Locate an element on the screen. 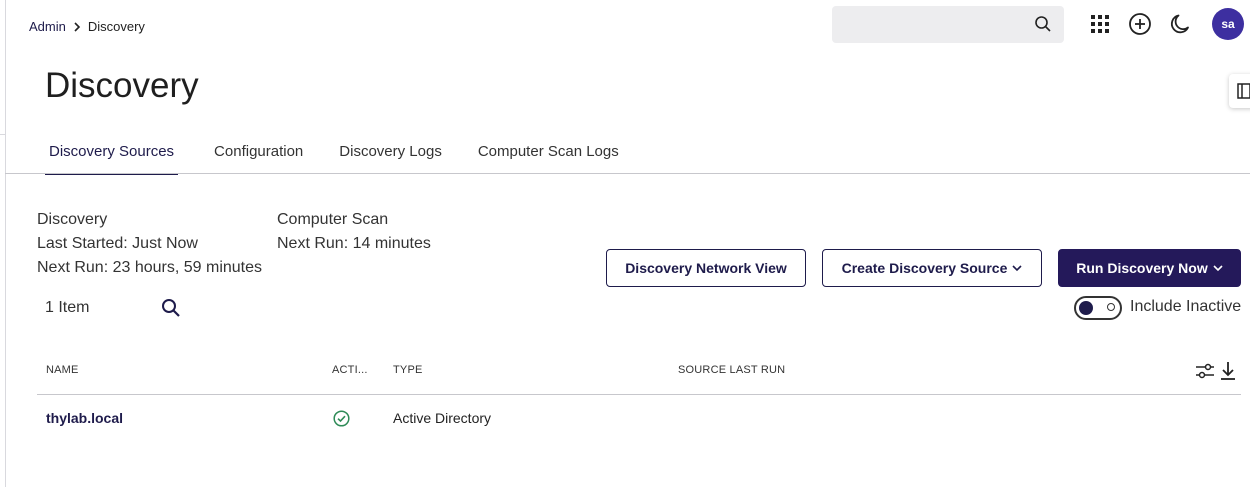  column-header-type: TYPE is located at coordinates (408, 370).